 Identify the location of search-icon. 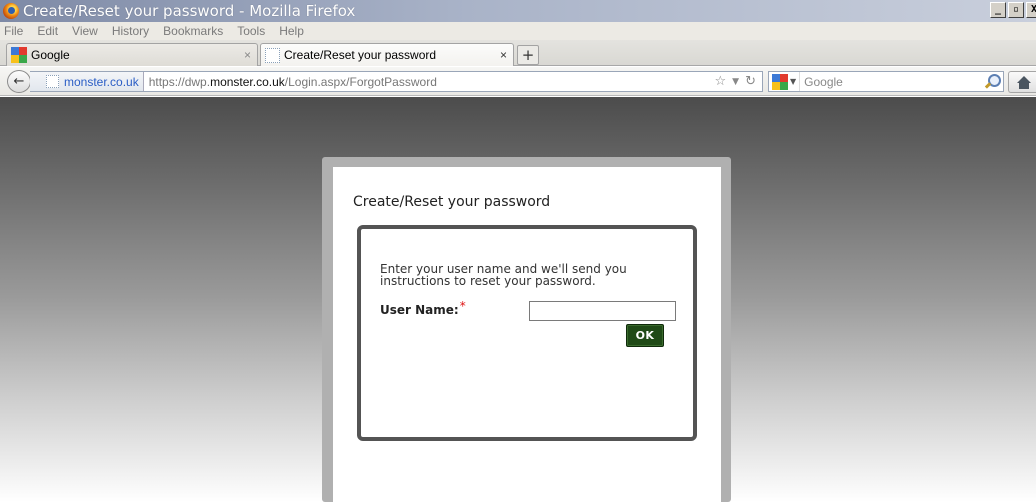
(992, 81).